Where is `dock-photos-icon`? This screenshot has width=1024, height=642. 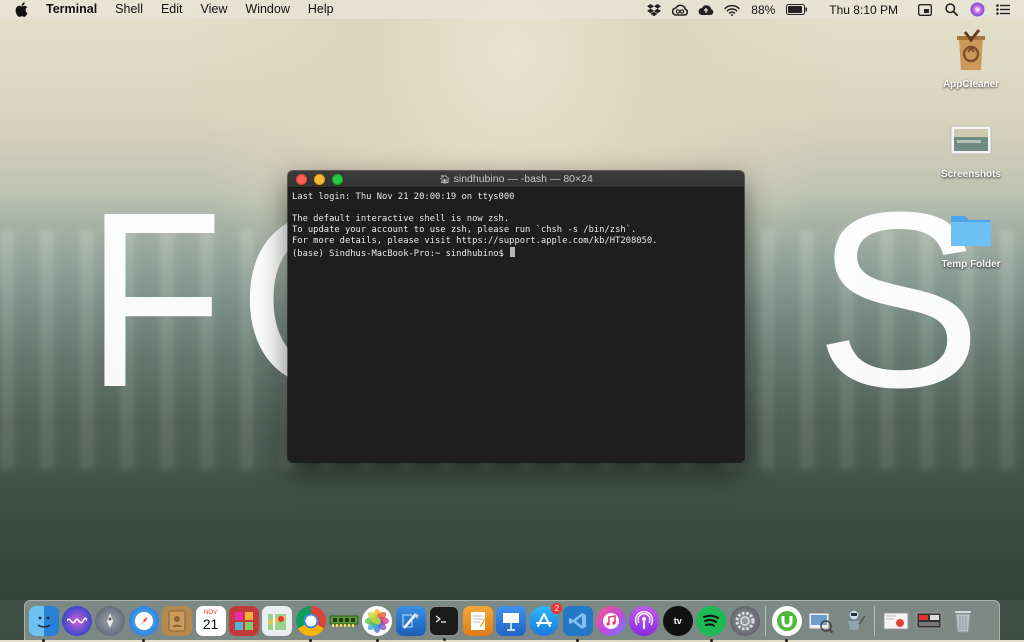
dock-photos-icon is located at coordinates (377, 623).